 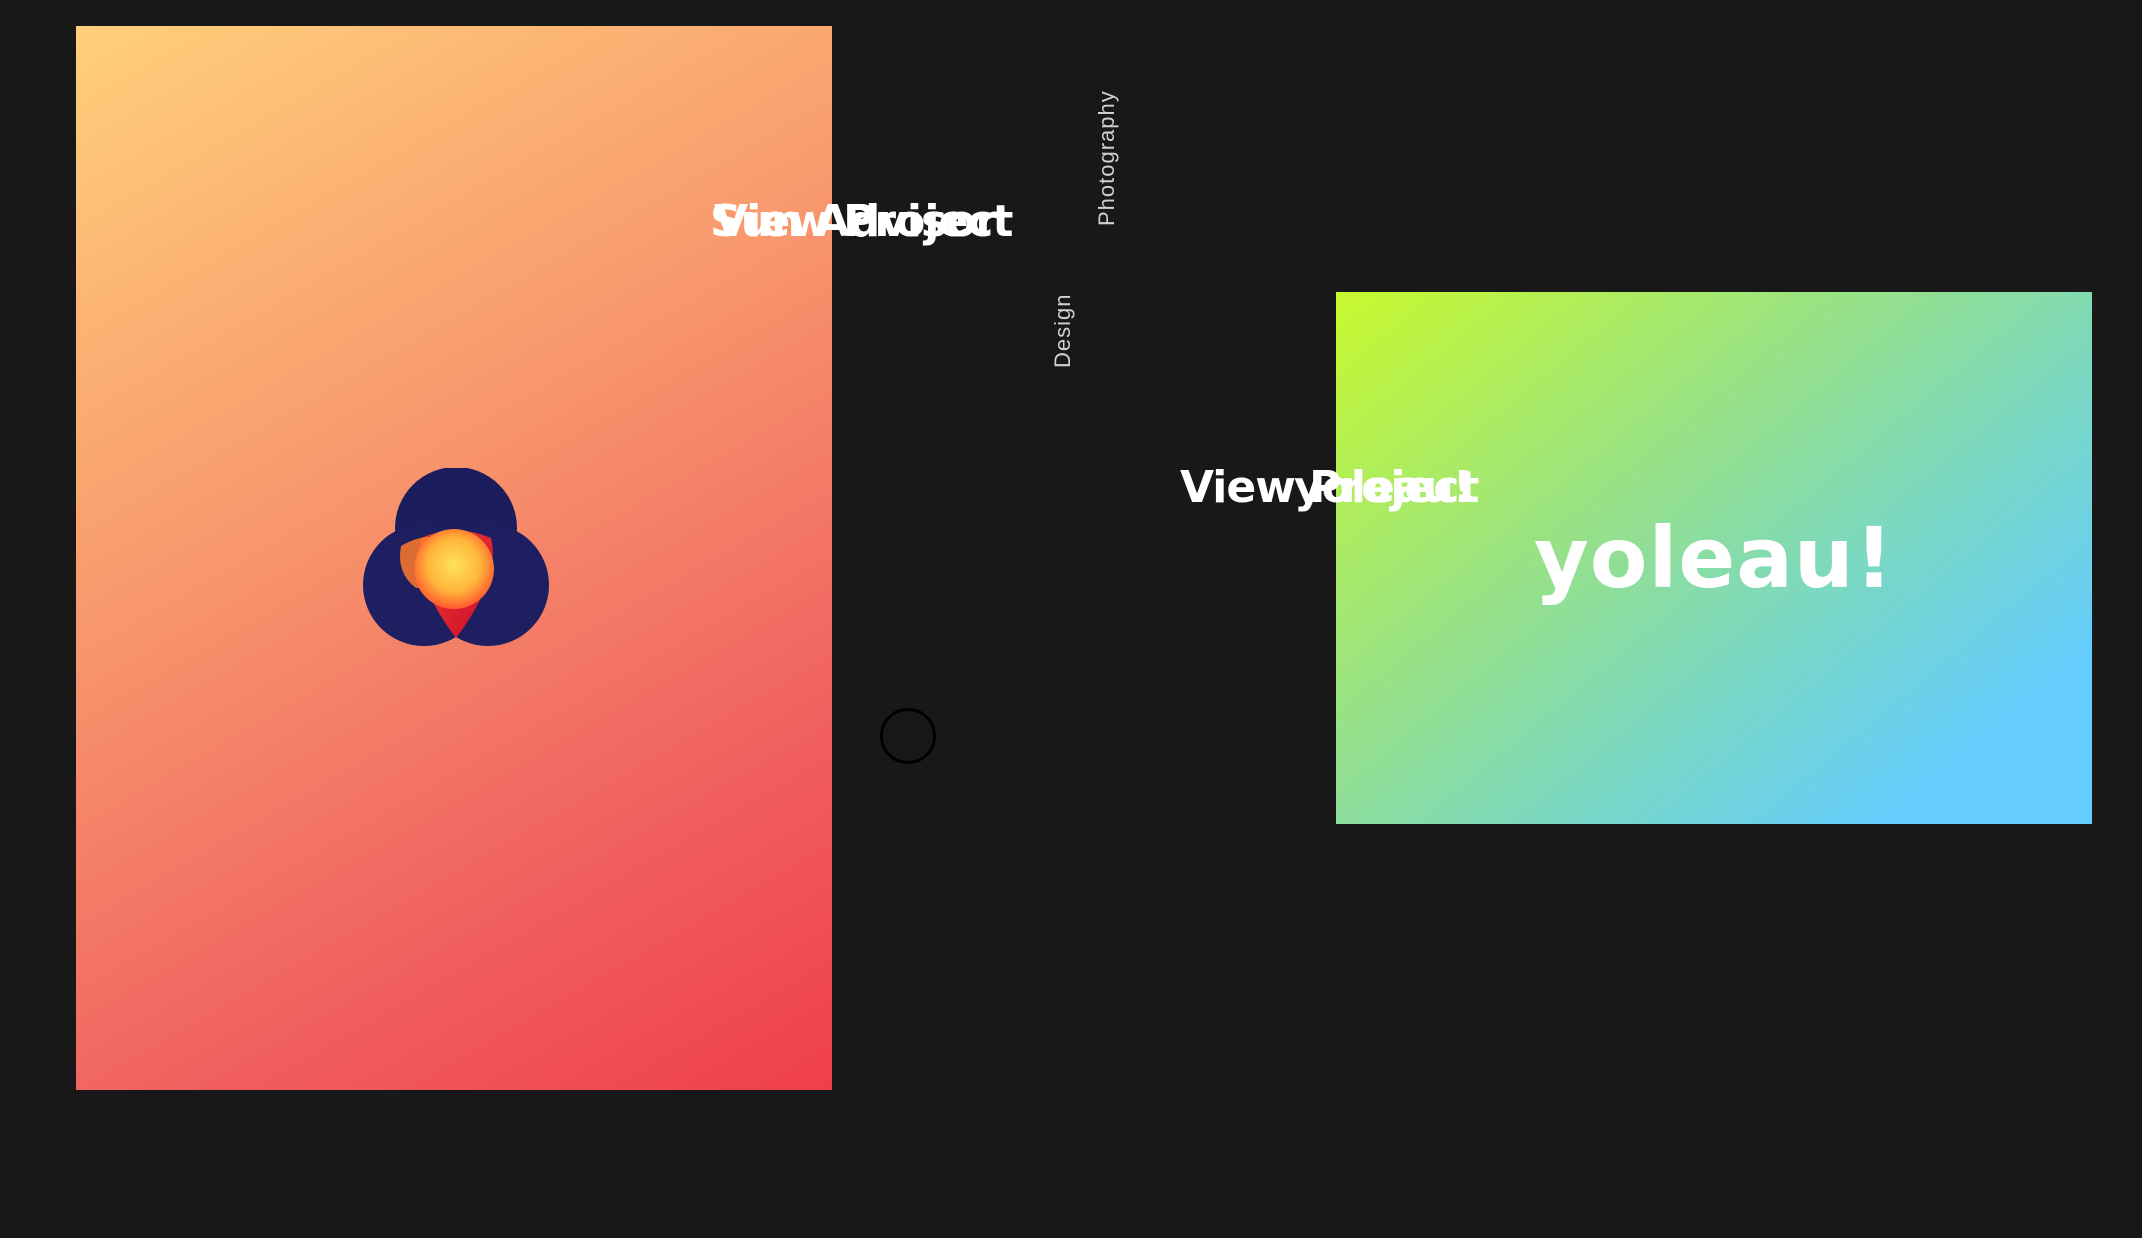 What do you see at coordinates (1383, 487) in the screenshot?
I see `view-project-label-right-secondary: yoleau!` at bounding box center [1383, 487].